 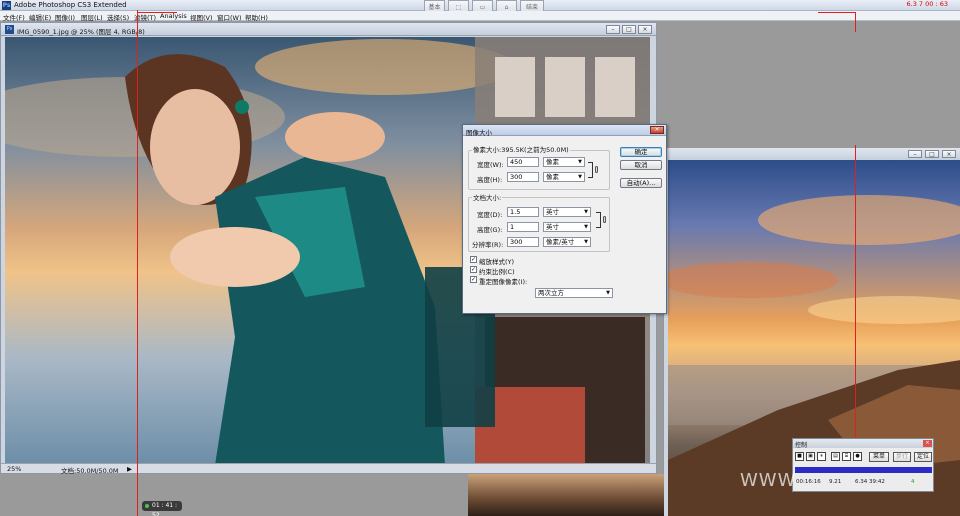 I want to click on doc-width-label: 宽度(D):, so click(x=490, y=215).